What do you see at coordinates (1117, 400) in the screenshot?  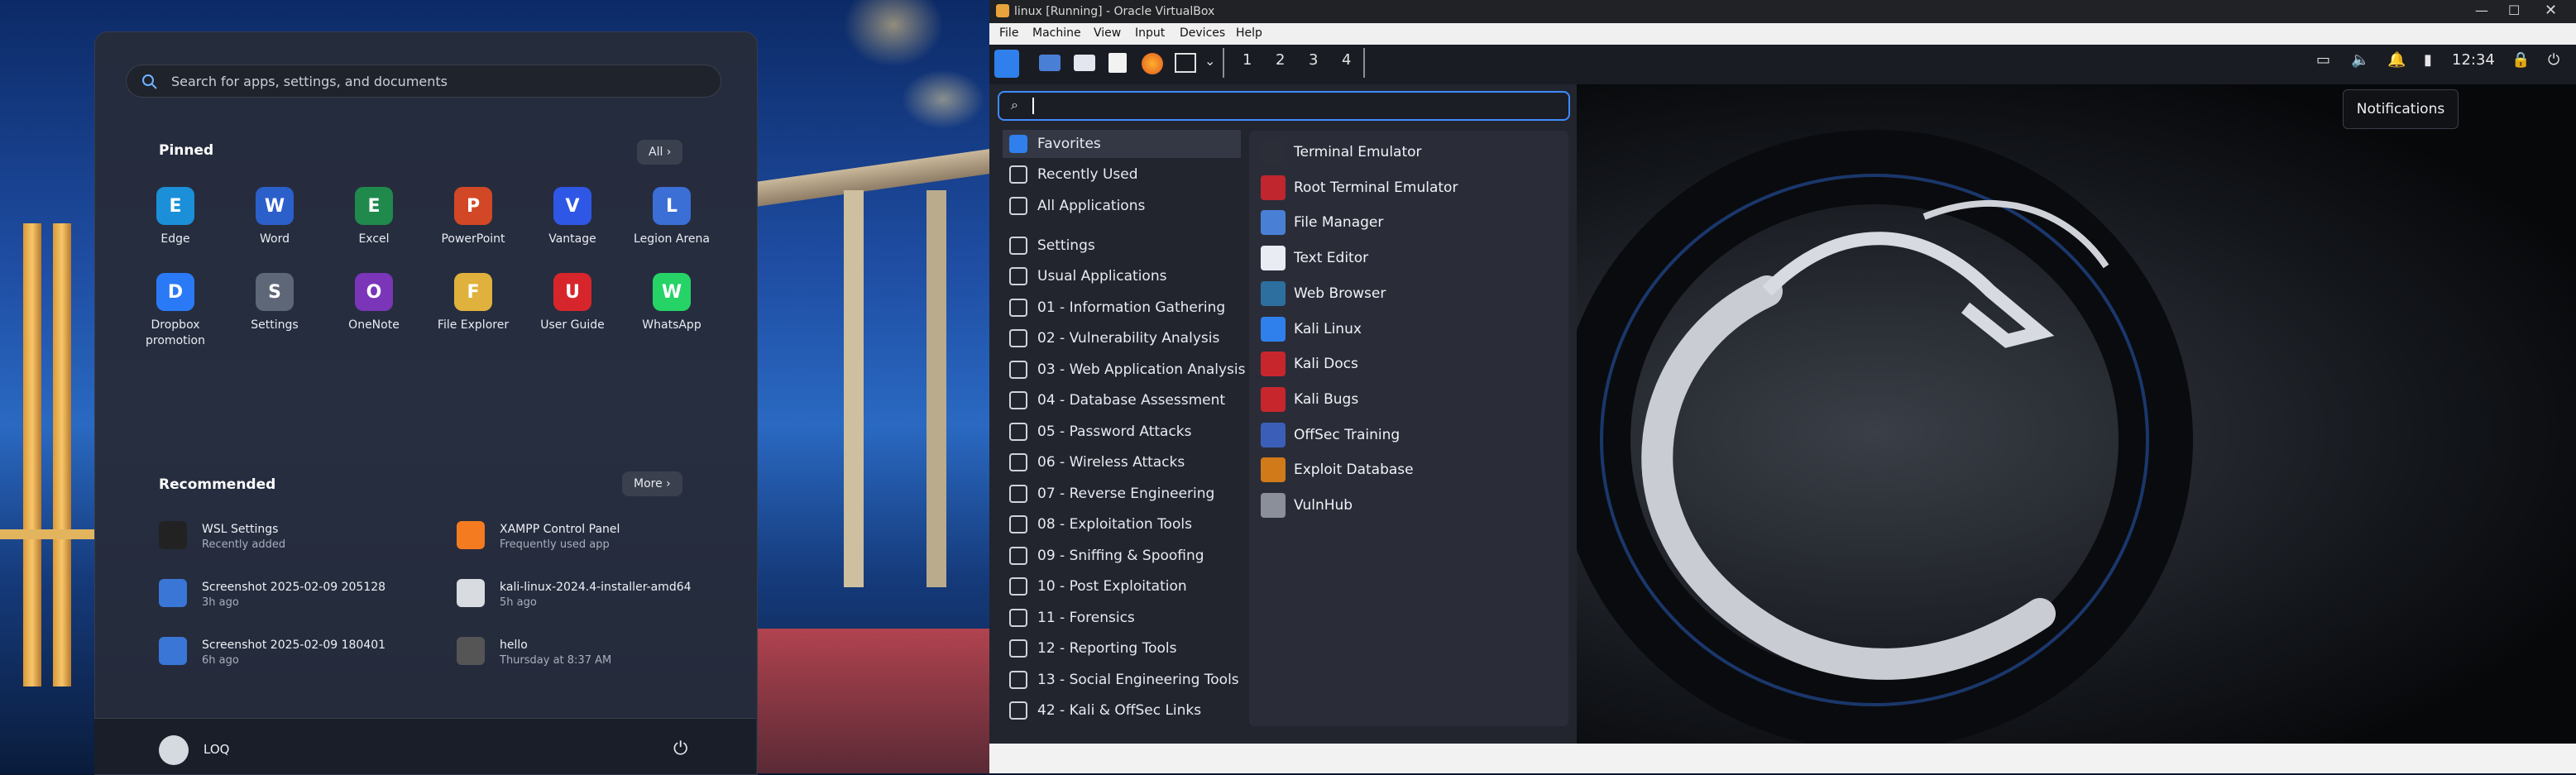 I see `category-9: 04 - Database Assessment` at bounding box center [1117, 400].